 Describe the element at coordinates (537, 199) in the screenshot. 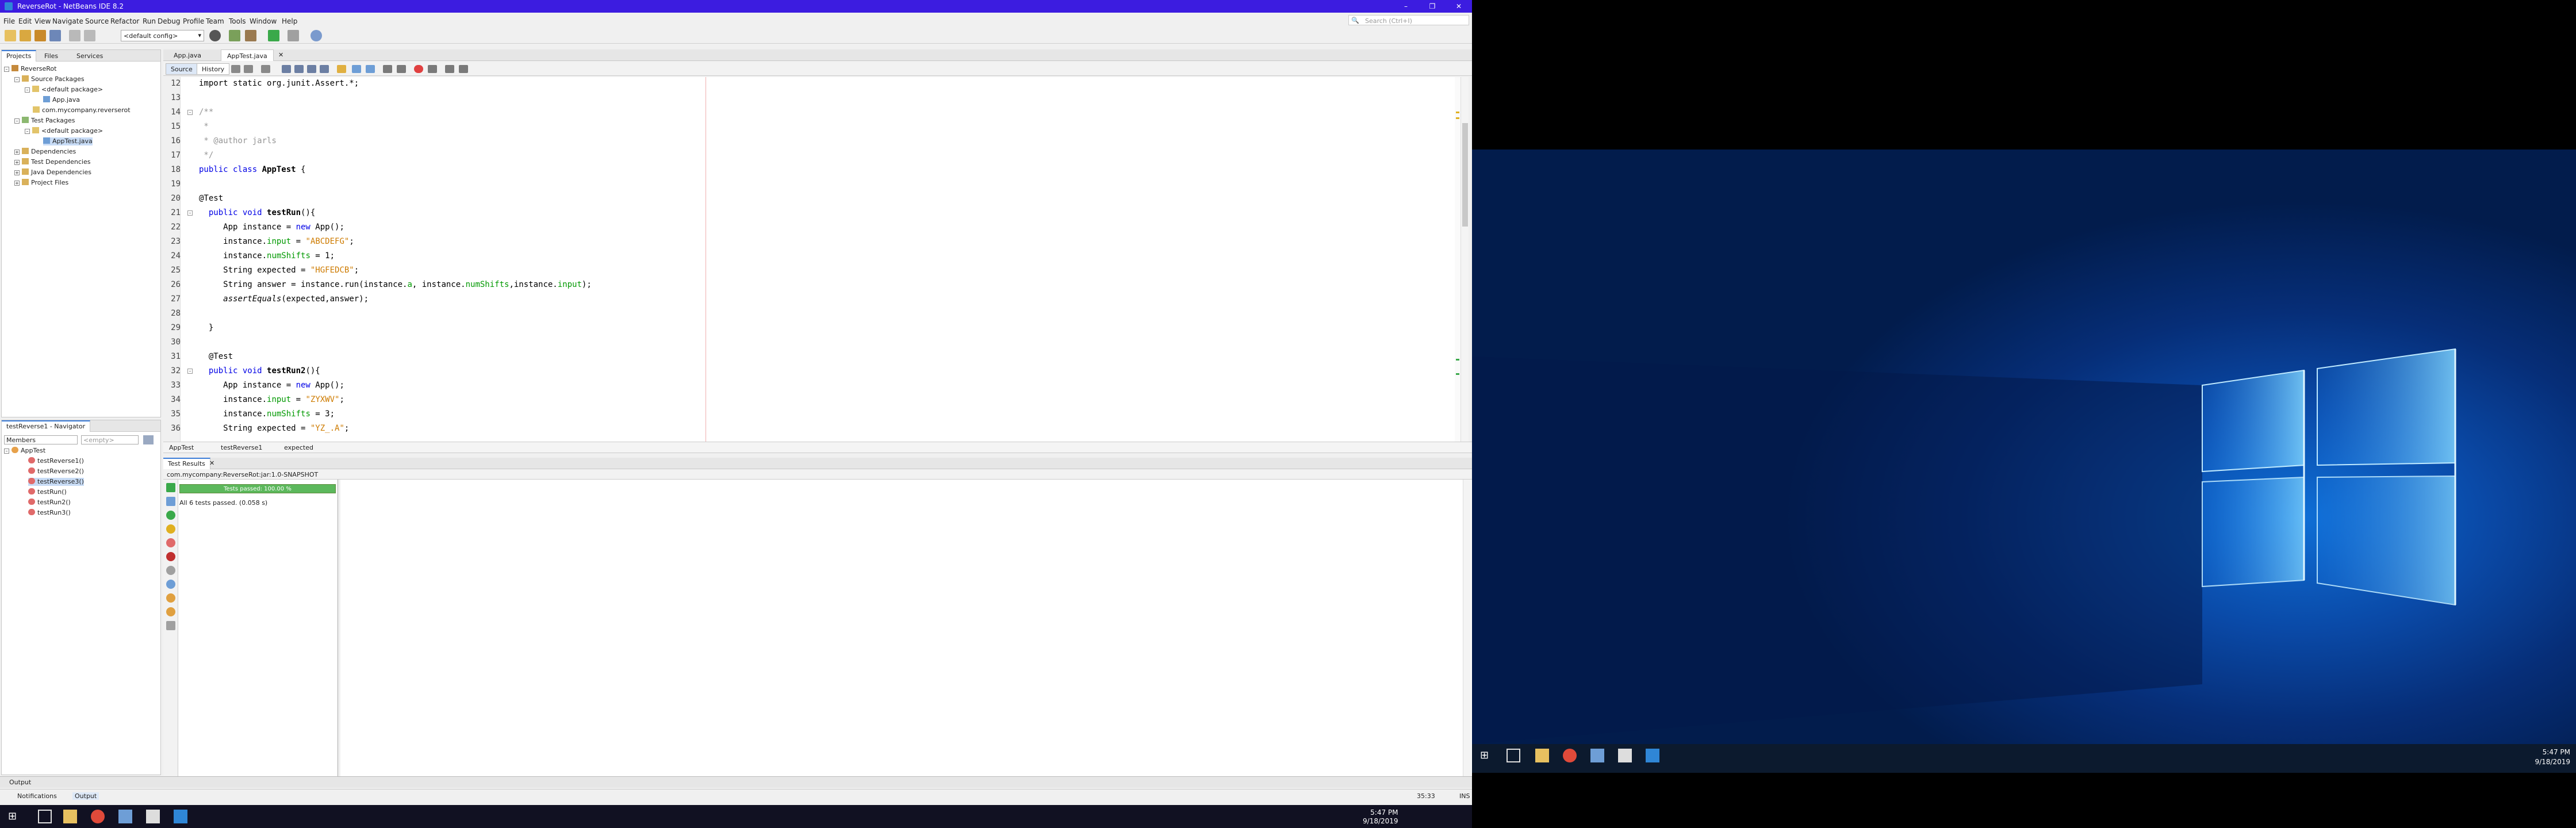

I see `code-line: 20 @Test` at that location.